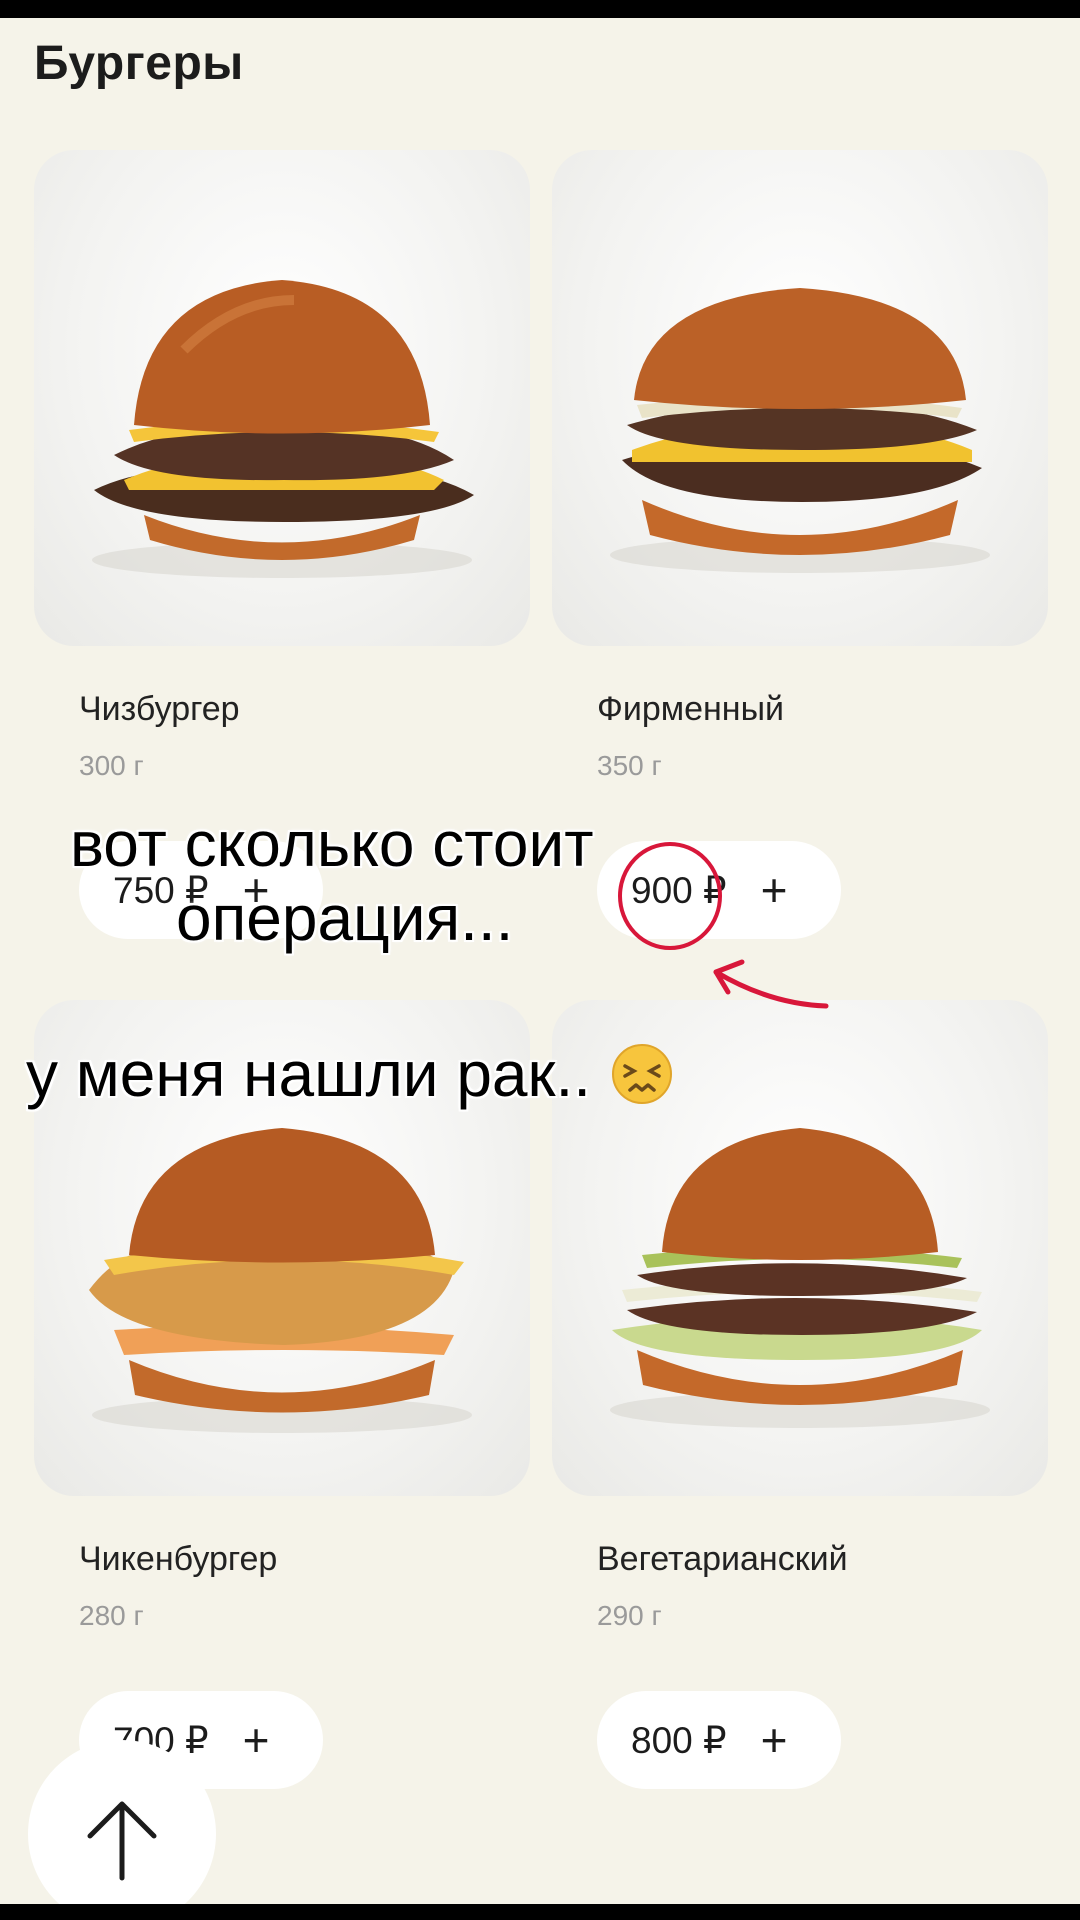  What do you see at coordinates (309, 1074) in the screenshot?
I see `overlay-caption-line-3: у меня нашли рак..` at bounding box center [309, 1074].